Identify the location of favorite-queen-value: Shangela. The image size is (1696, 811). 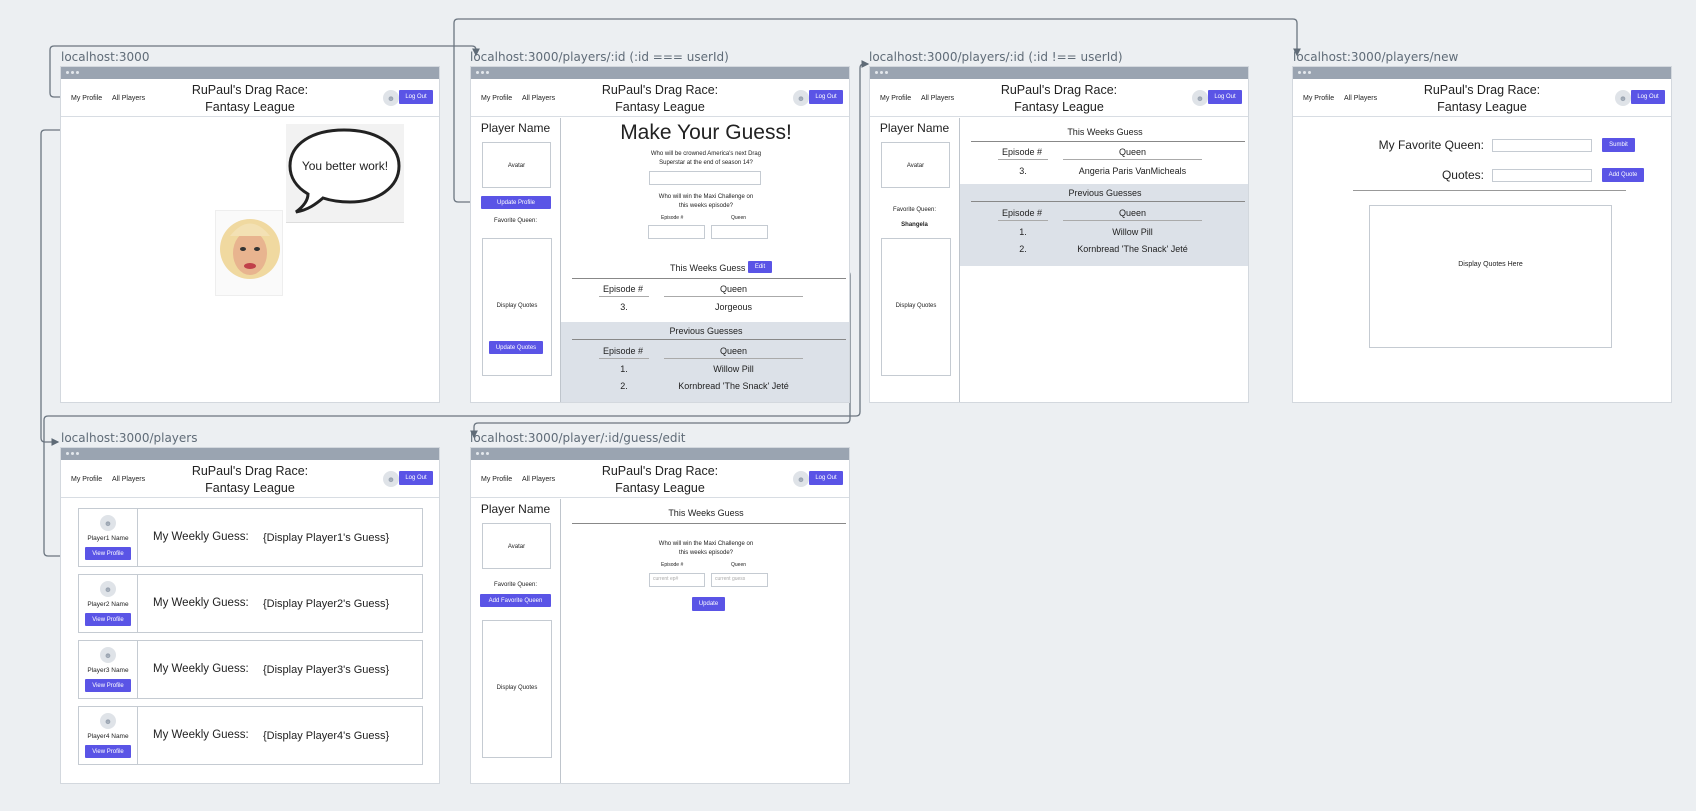
(914, 225).